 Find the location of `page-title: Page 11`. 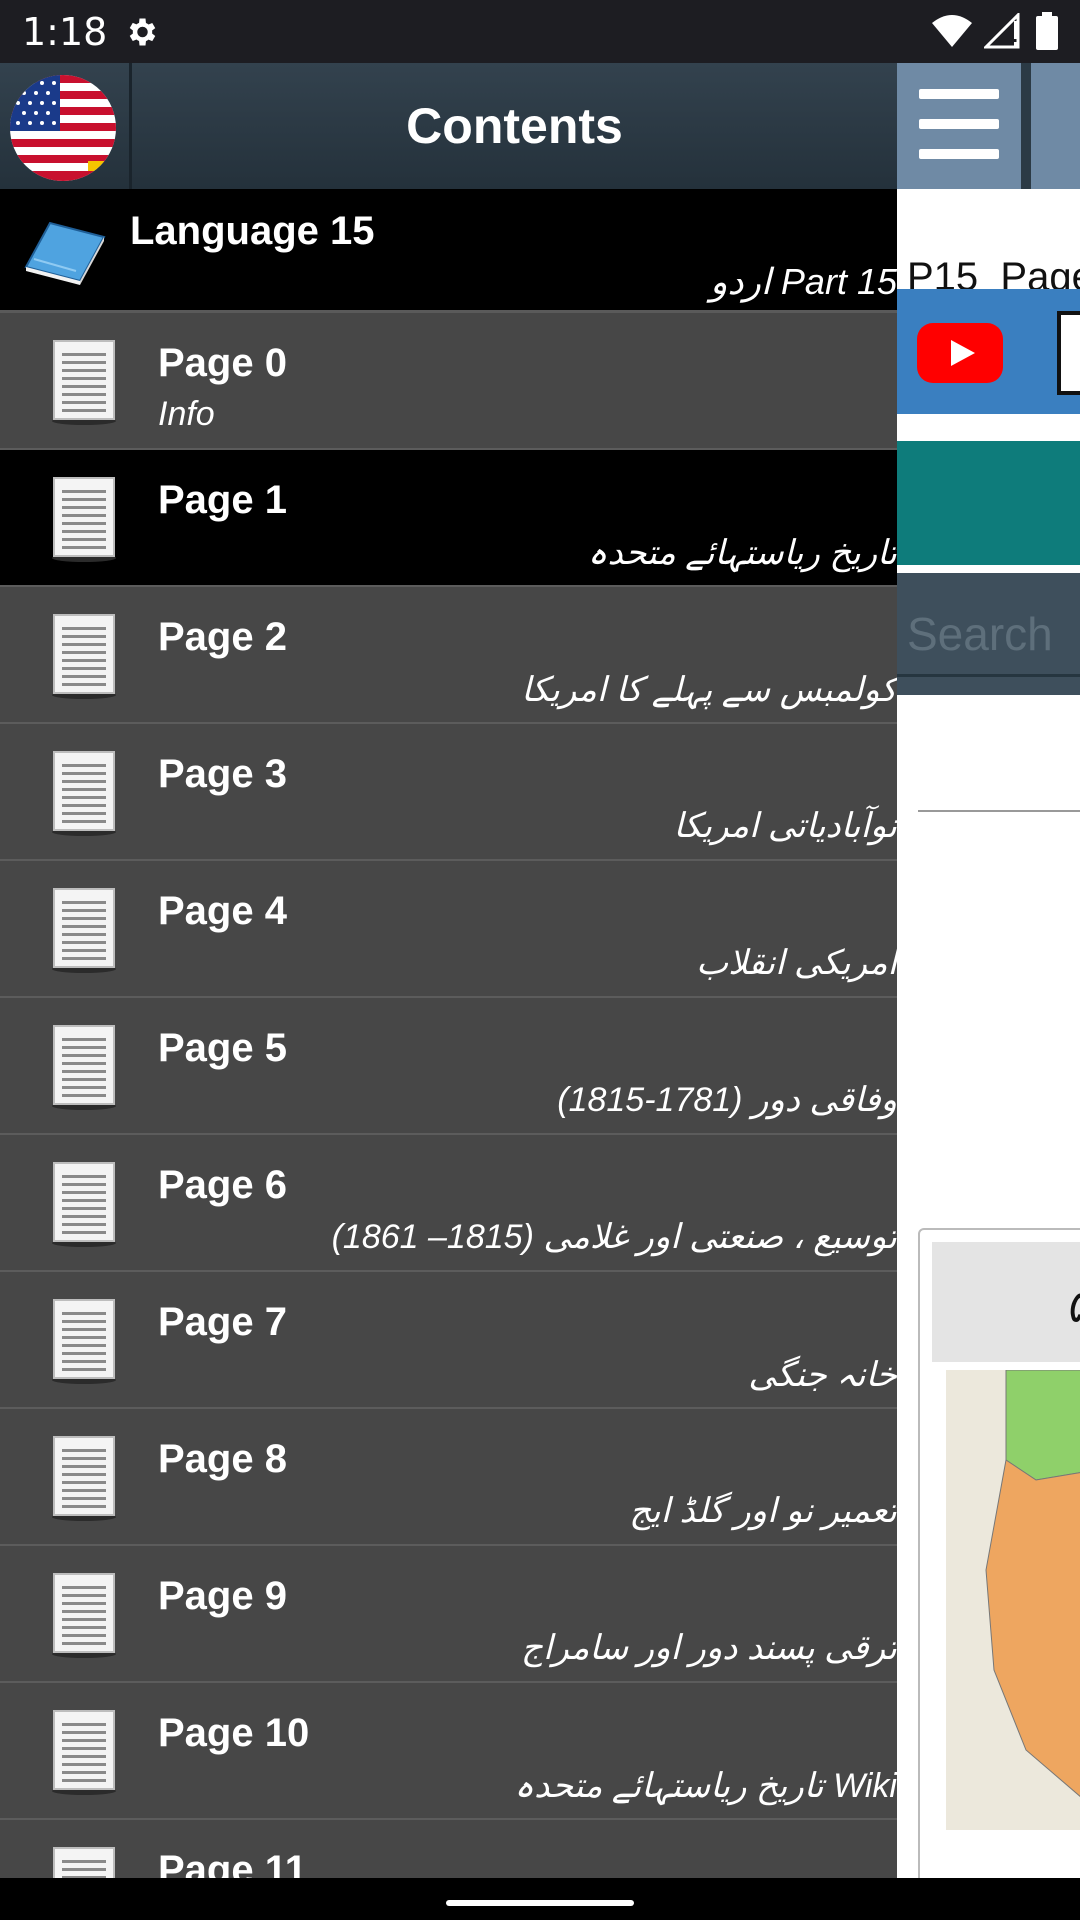

page-title: Page 11 is located at coordinates (233, 1863).